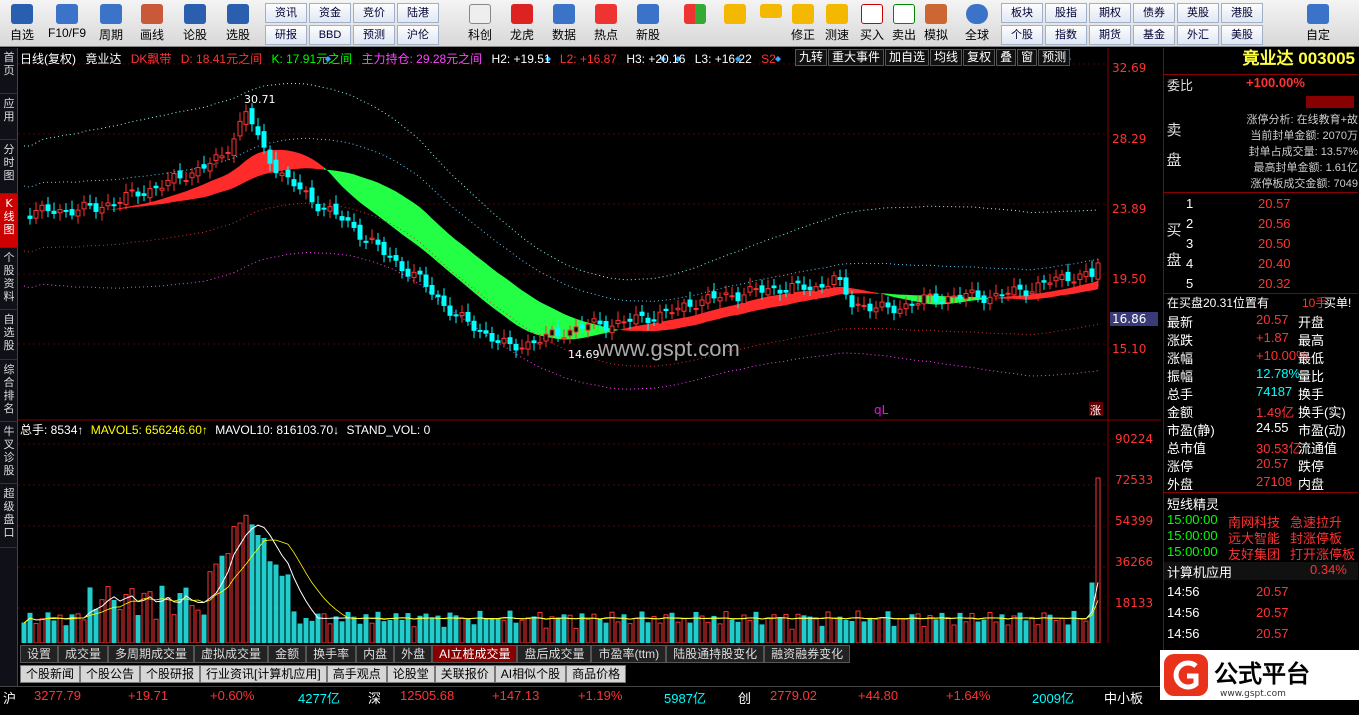 Image resolution: width=1359 pixels, height=715 pixels. What do you see at coordinates (9, 167) in the screenshot?
I see `nav-timeshare: 分时图` at bounding box center [9, 167].